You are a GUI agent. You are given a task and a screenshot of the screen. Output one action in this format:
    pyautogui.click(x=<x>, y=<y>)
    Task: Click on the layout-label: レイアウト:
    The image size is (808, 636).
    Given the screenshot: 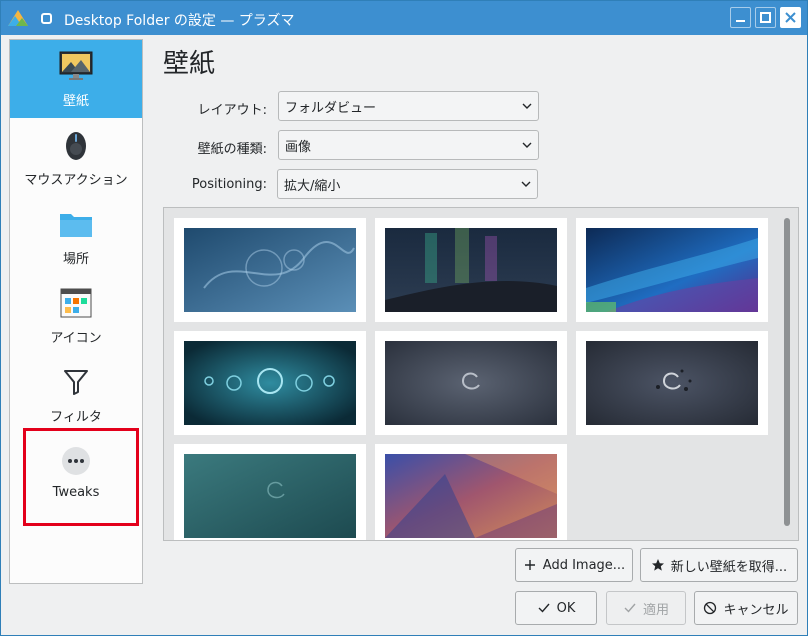 What is the action you would take?
    pyautogui.click(x=232, y=110)
    